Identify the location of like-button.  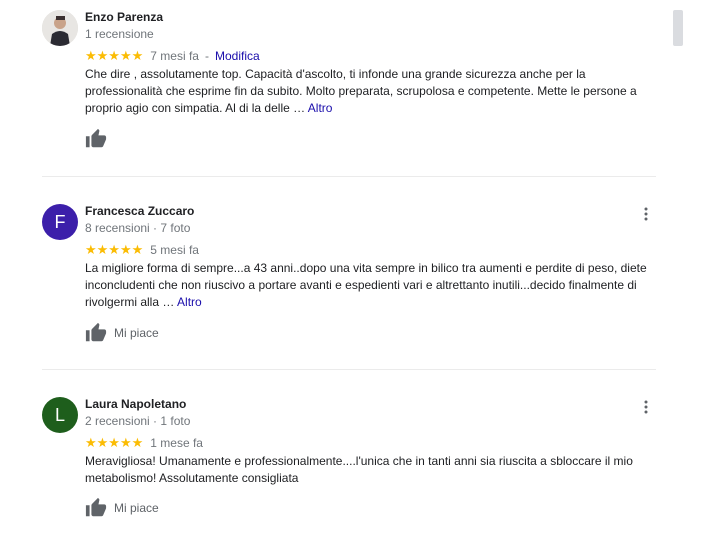
(99, 139).